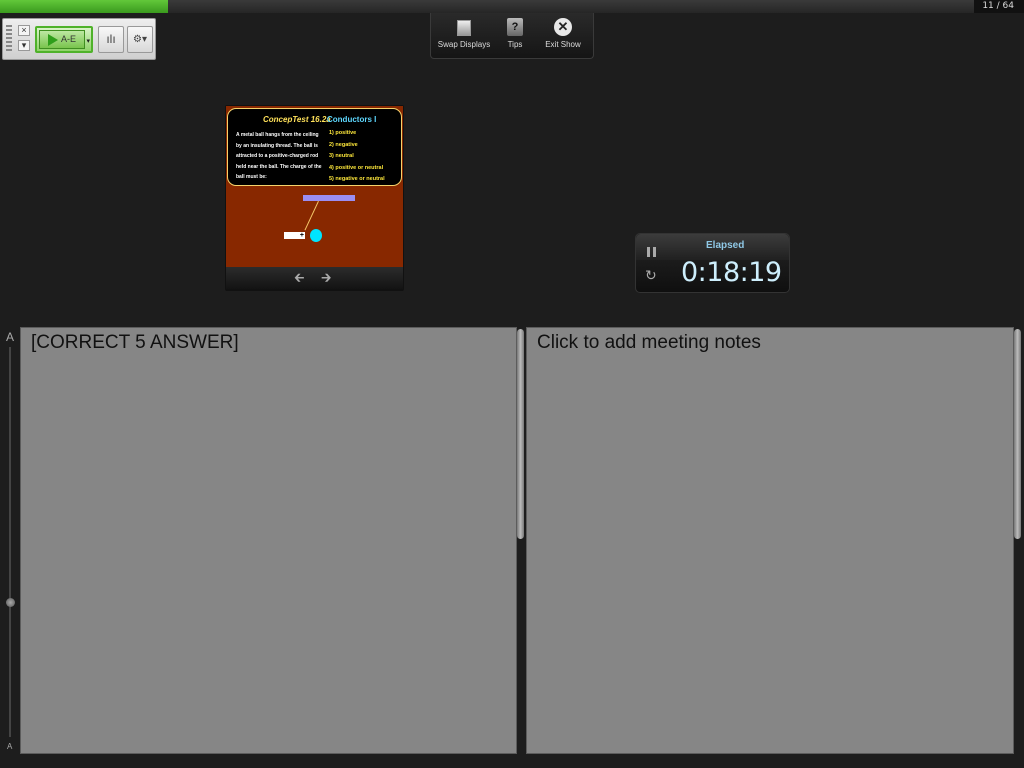  I want to click on exit-show-button: ✕ Exit Show, so click(563, 33).